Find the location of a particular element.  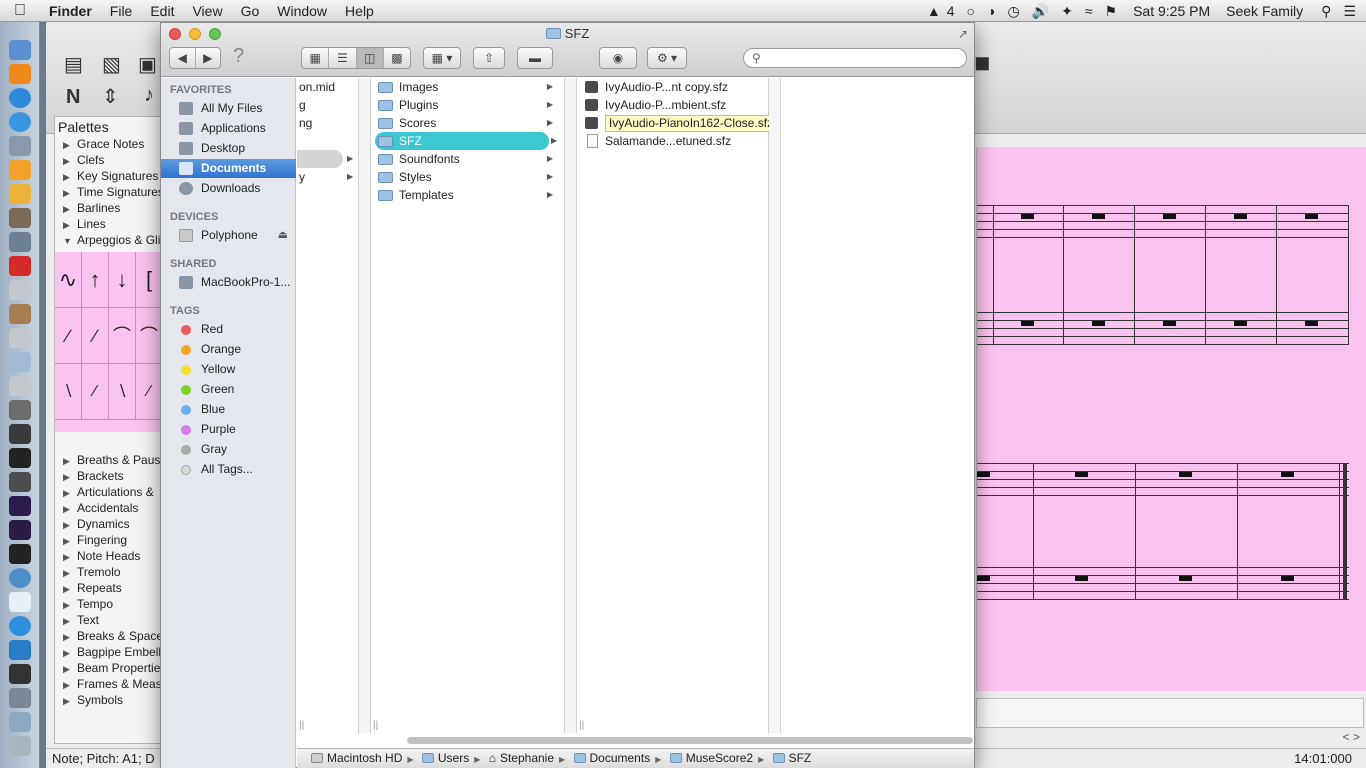

action-gear-button: ⚙ ▾ is located at coordinates (667, 58).